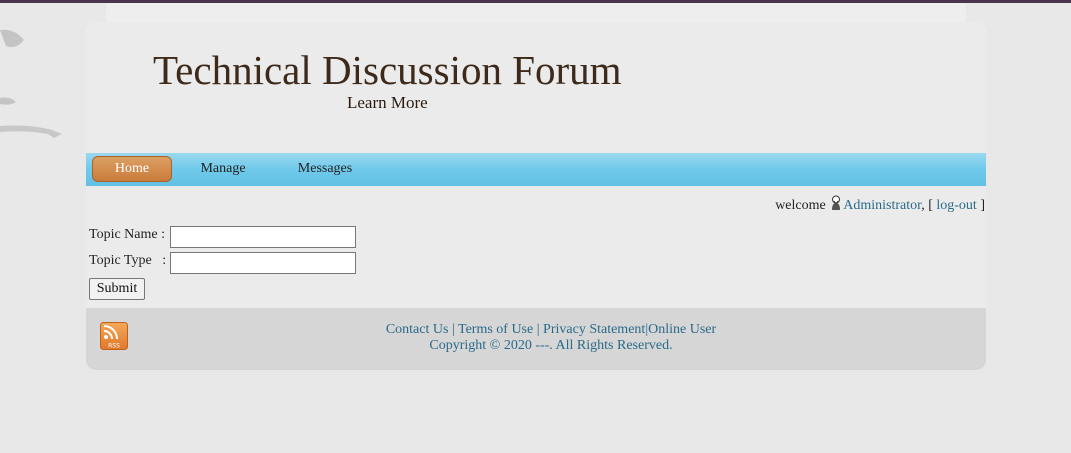 Image resolution: width=1071 pixels, height=453 pixels. I want to click on nav-bar: Home Manage Messages, so click(536, 169).